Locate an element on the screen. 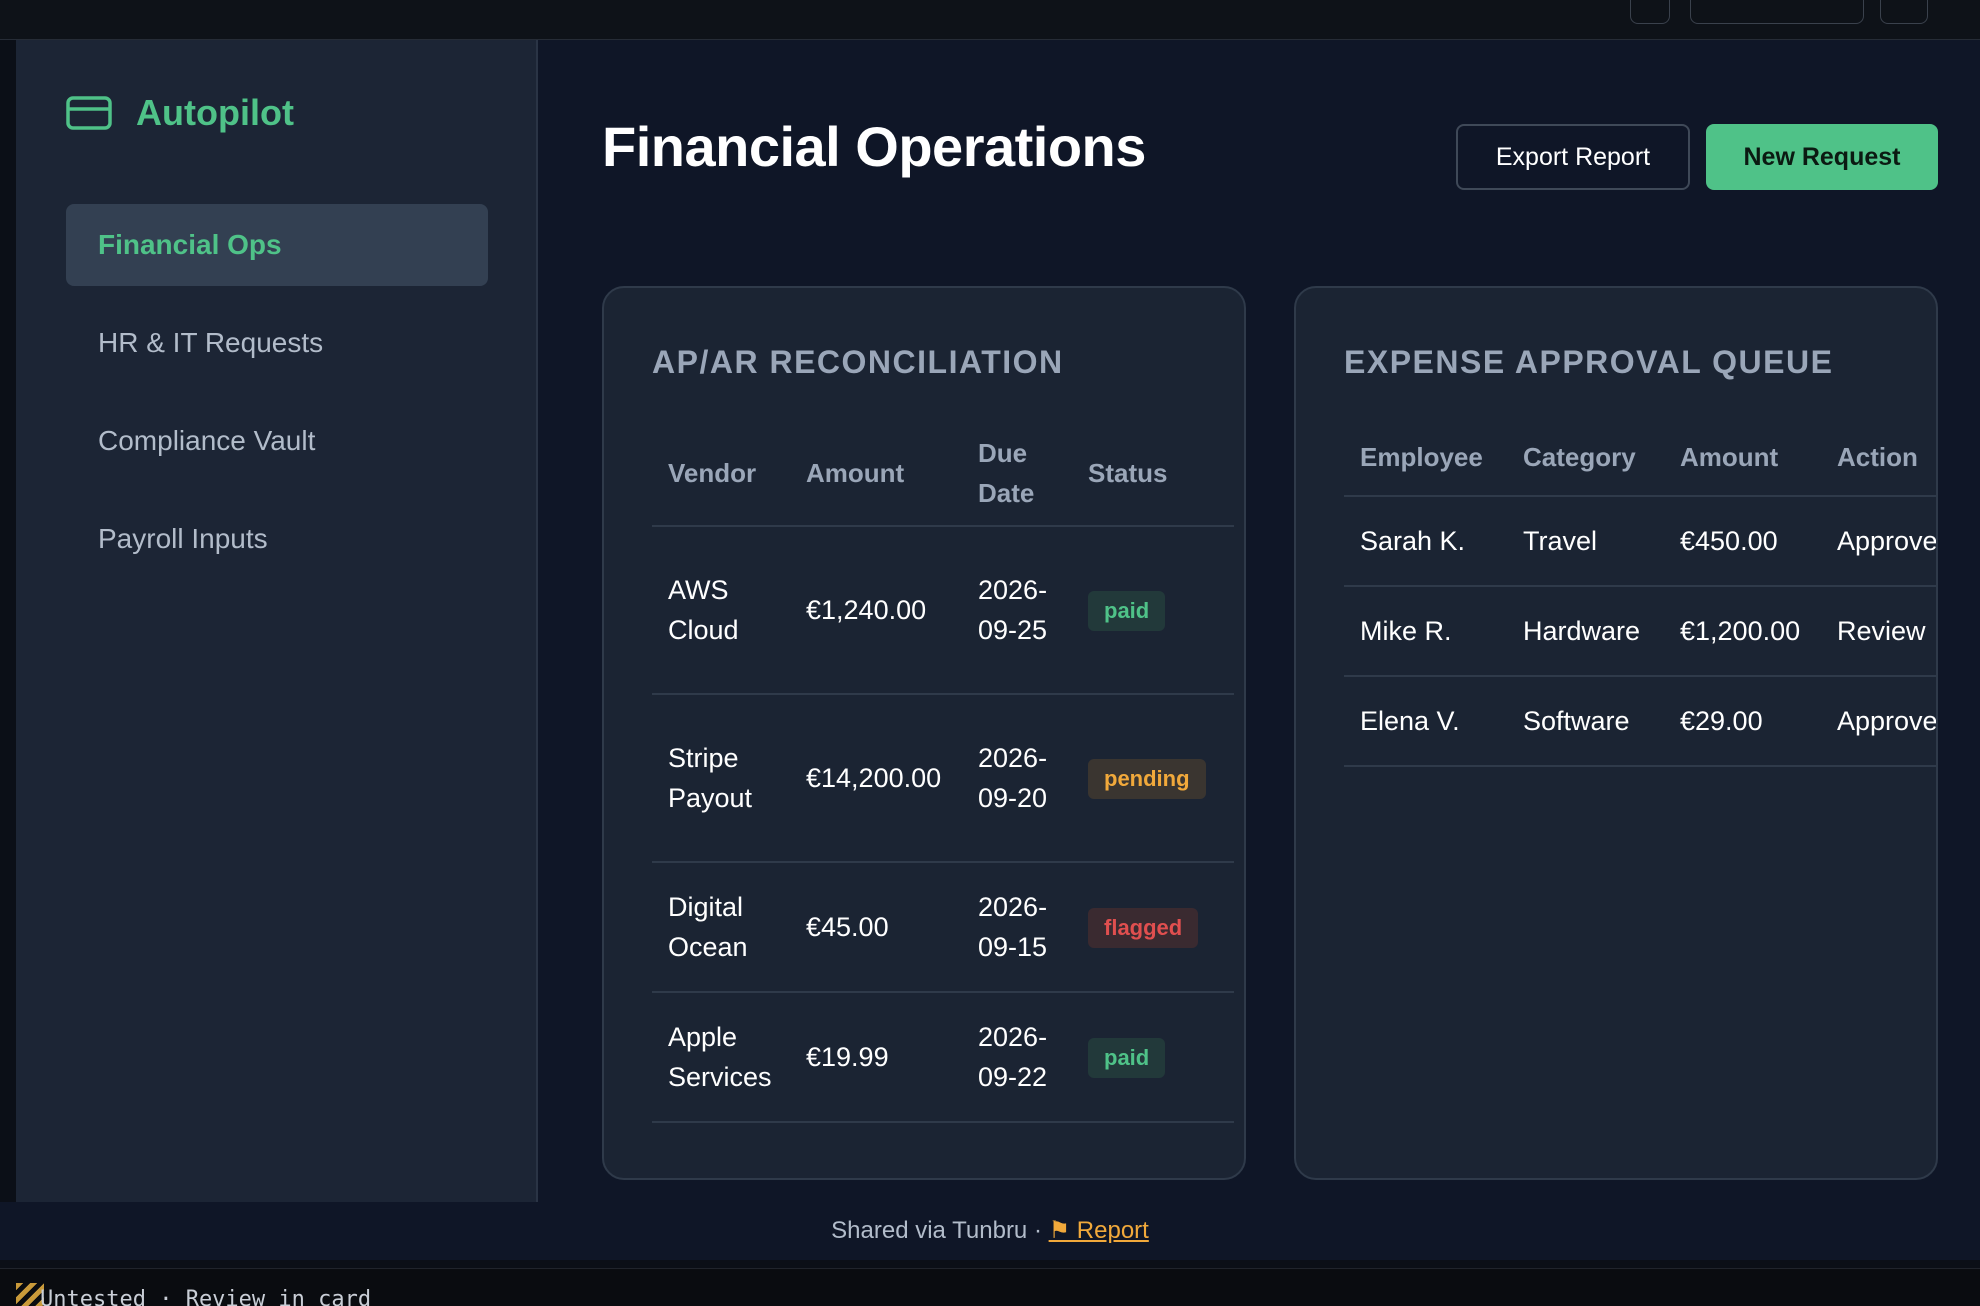 This screenshot has width=1980, height=1306. column-header: Action is located at coordinates (1878, 458).